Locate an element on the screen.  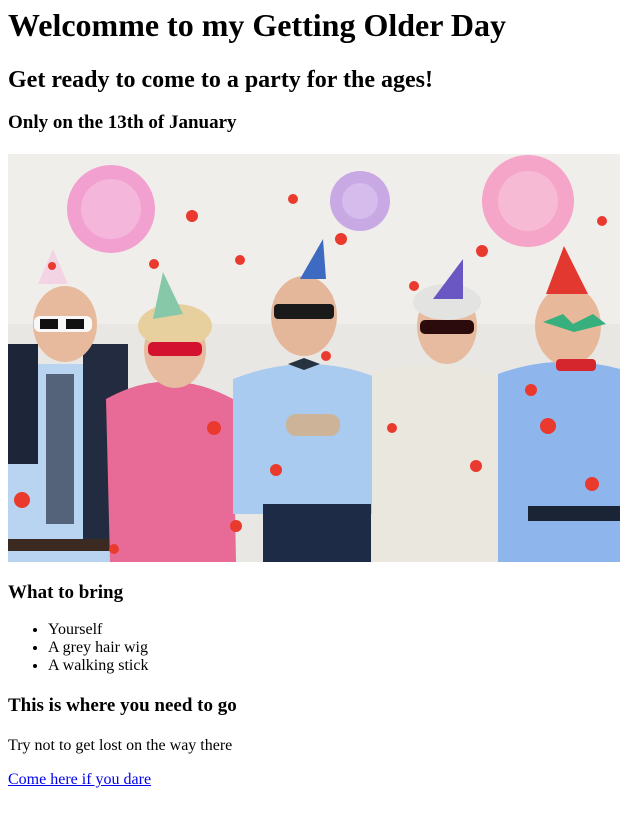
page-title: Welcomme to my Getting Older Day is located at coordinates (257, 25).